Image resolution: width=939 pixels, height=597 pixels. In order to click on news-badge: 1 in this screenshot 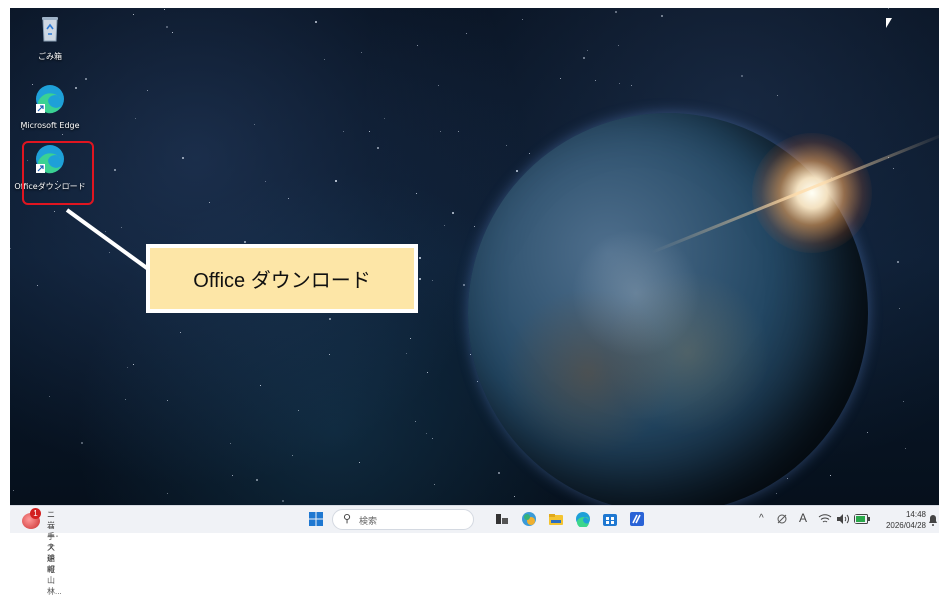, I will do `click(35, 513)`.